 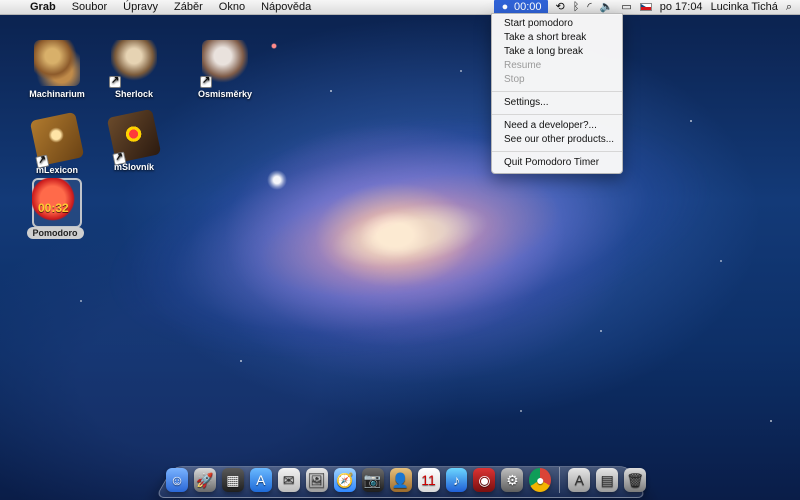 What do you see at coordinates (232, 480) in the screenshot?
I see `mission-control-icon: ▦` at bounding box center [232, 480].